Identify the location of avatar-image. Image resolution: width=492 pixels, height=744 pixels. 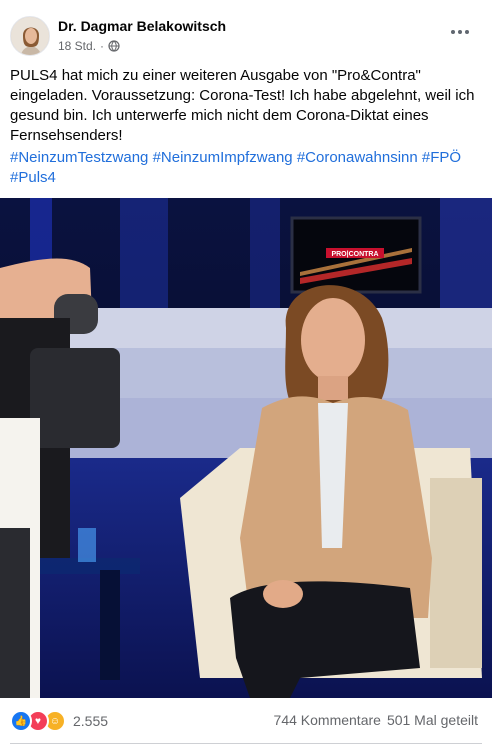
(30, 36).